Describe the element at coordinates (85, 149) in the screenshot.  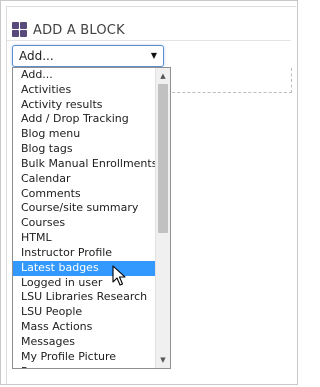
I see `dropdown-option: Blog tags` at that location.